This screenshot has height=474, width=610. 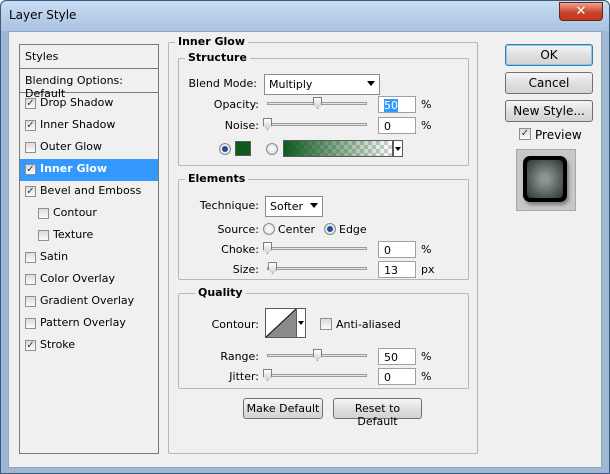 I want to click on contour-picker-arrow-icon, so click(x=301, y=323).